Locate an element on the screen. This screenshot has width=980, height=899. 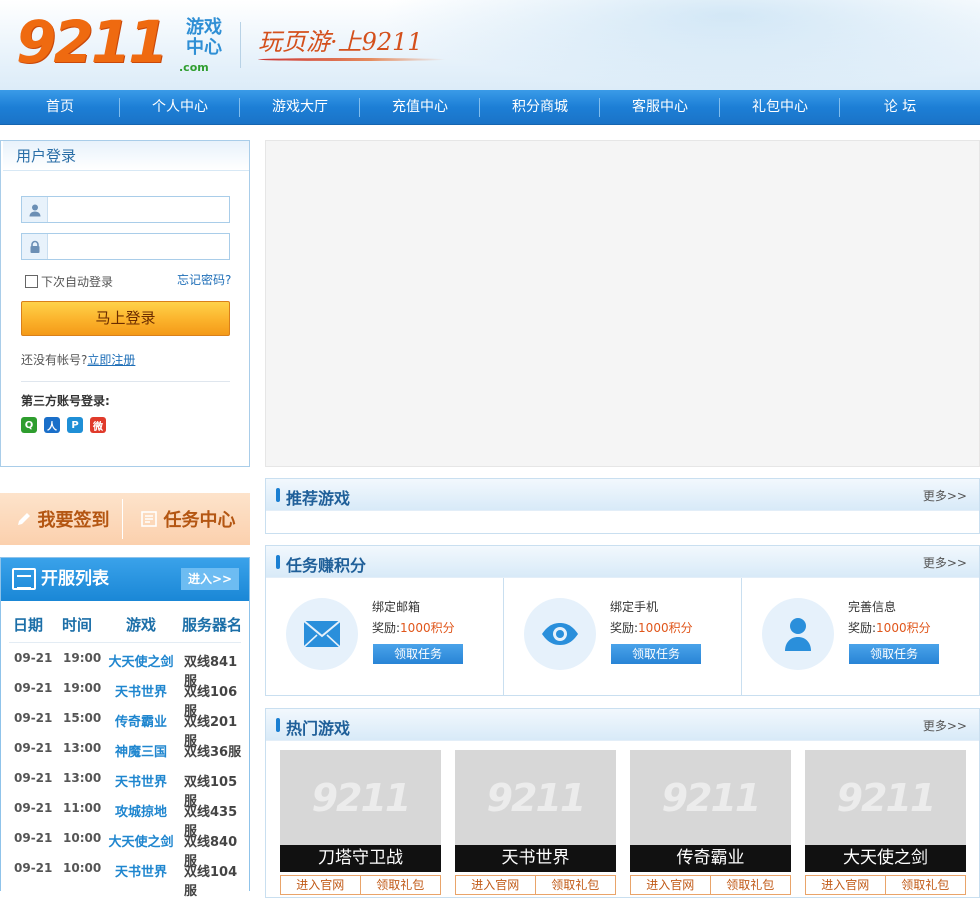
thumbnail-logo: 9211 is located at coordinates (711, 797).